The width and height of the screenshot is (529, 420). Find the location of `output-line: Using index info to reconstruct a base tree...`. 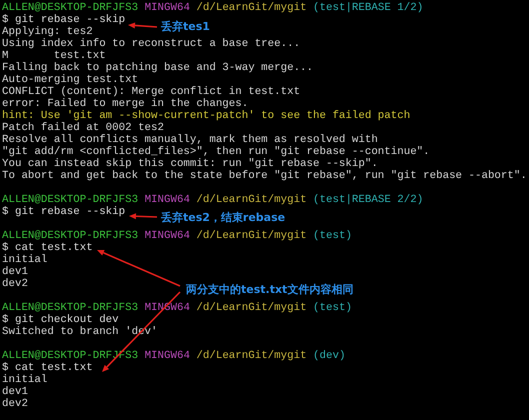

output-line: Using index info to reconstruct a base tree... is located at coordinates (151, 44).